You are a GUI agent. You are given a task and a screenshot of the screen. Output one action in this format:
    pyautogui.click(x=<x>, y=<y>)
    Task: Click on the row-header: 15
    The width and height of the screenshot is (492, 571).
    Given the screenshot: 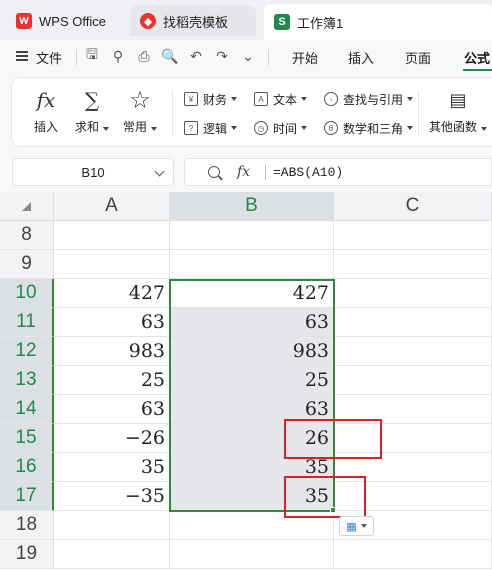 What is the action you would take?
    pyautogui.click(x=27, y=438)
    